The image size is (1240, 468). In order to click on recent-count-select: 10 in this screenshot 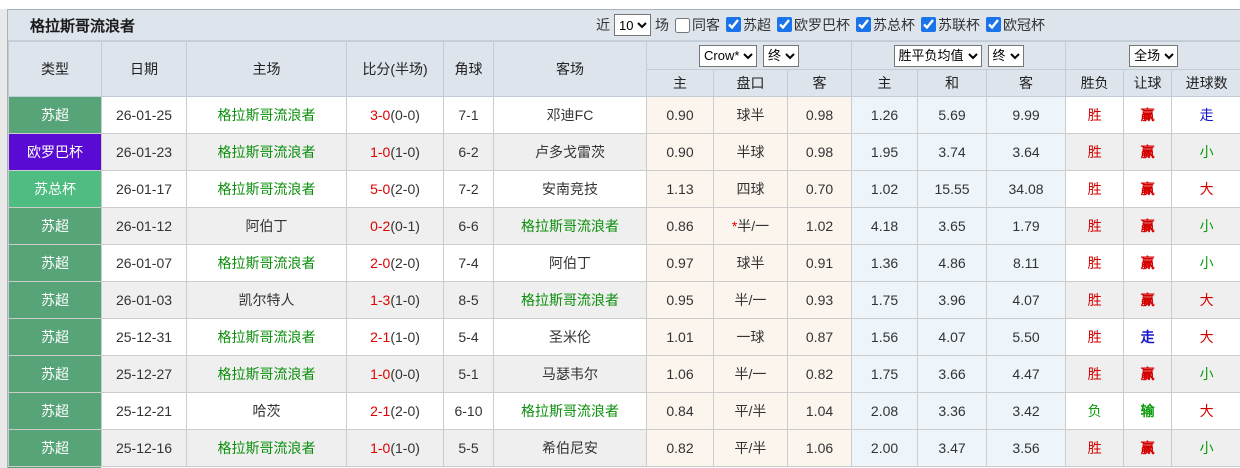, I will do `click(632, 25)`.